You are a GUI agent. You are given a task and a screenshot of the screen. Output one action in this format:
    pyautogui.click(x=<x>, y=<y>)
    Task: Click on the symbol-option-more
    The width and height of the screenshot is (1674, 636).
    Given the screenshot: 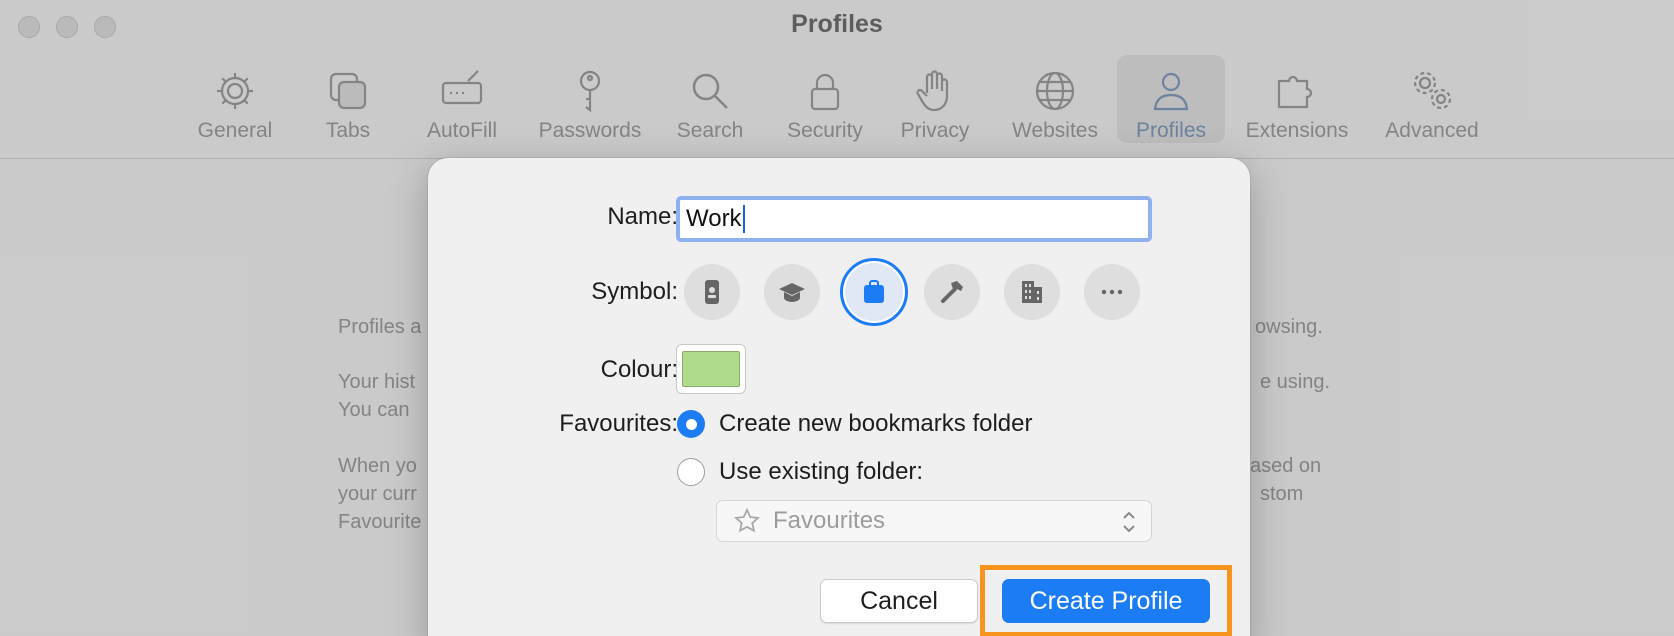 What is the action you would take?
    pyautogui.click(x=1112, y=292)
    